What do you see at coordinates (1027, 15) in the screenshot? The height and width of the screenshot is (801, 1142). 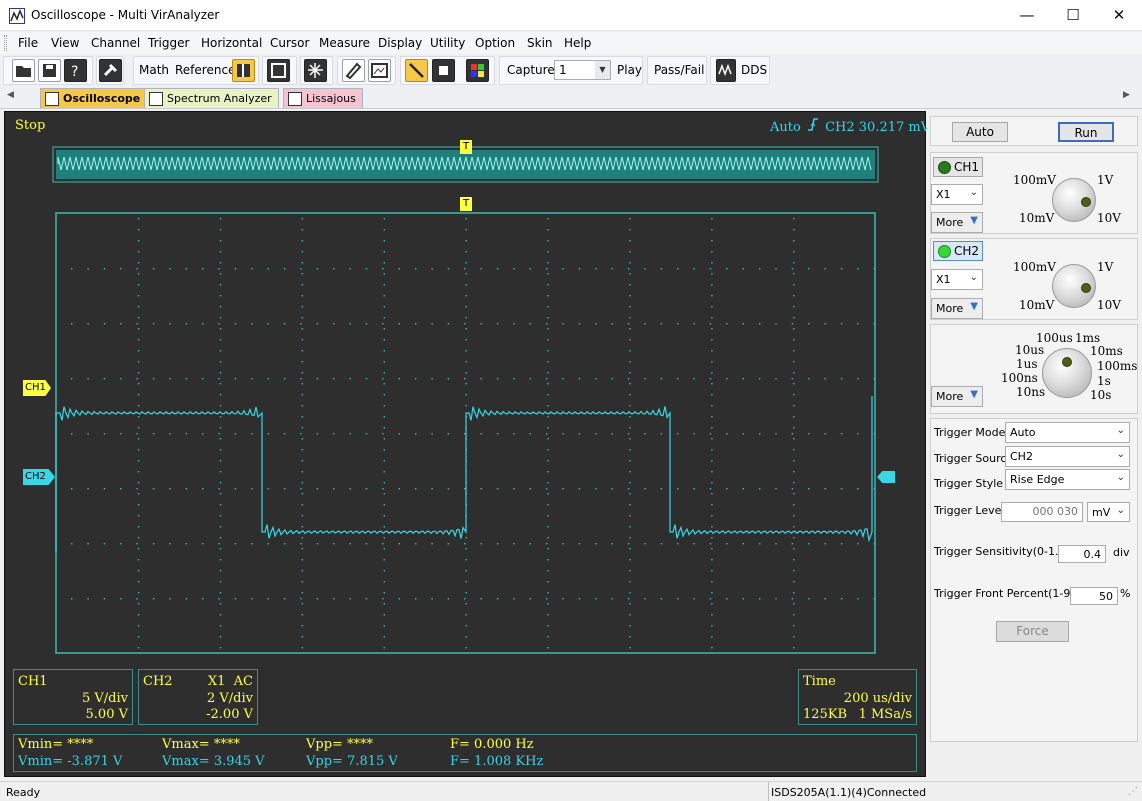 I see `minimize-button: —` at bounding box center [1027, 15].